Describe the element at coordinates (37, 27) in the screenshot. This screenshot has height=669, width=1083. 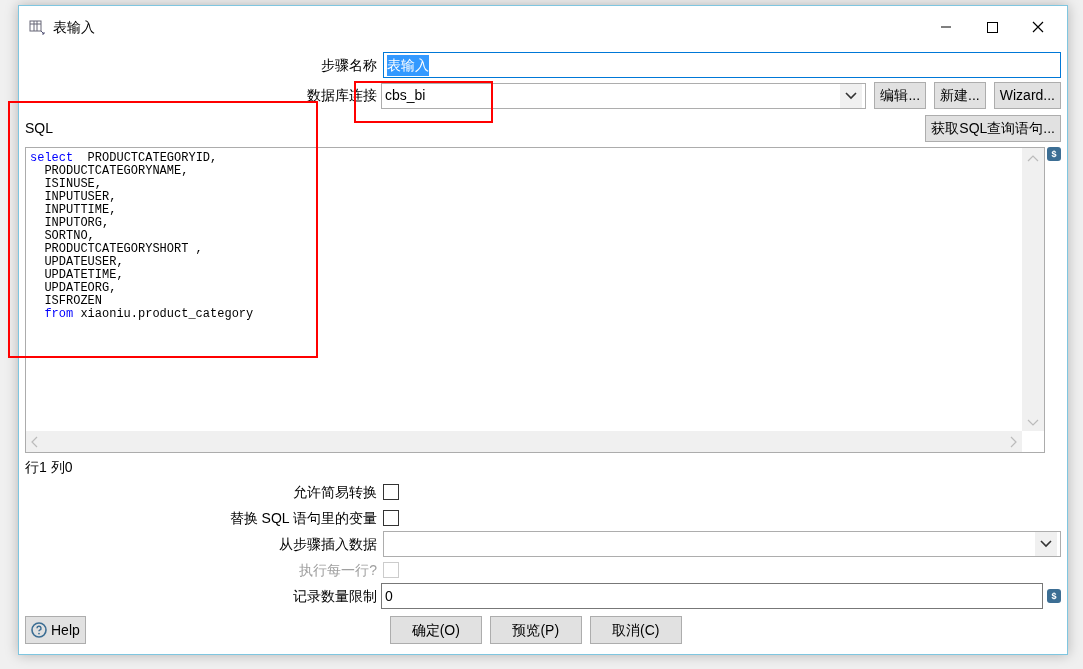
I see `table-icon` at that location.